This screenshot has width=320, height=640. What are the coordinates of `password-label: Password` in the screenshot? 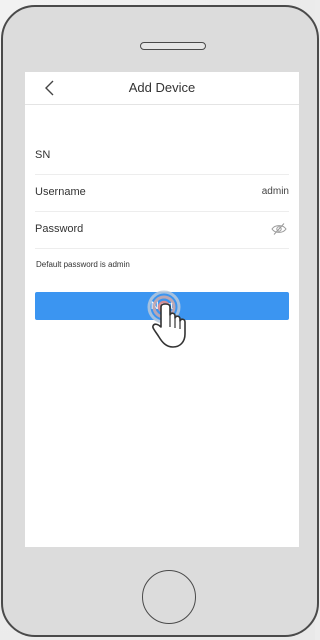 It's located at (59, 229).